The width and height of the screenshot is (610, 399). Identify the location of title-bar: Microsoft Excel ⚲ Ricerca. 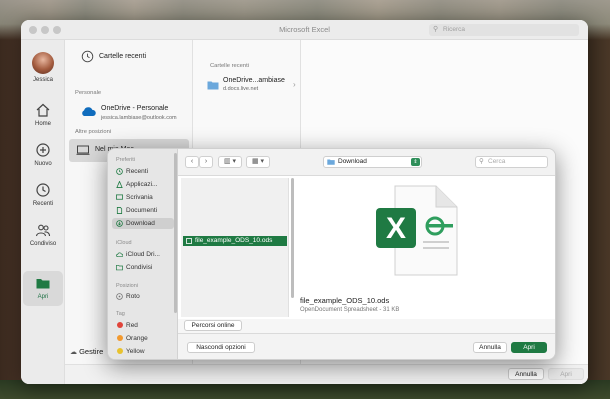
(304, 30).